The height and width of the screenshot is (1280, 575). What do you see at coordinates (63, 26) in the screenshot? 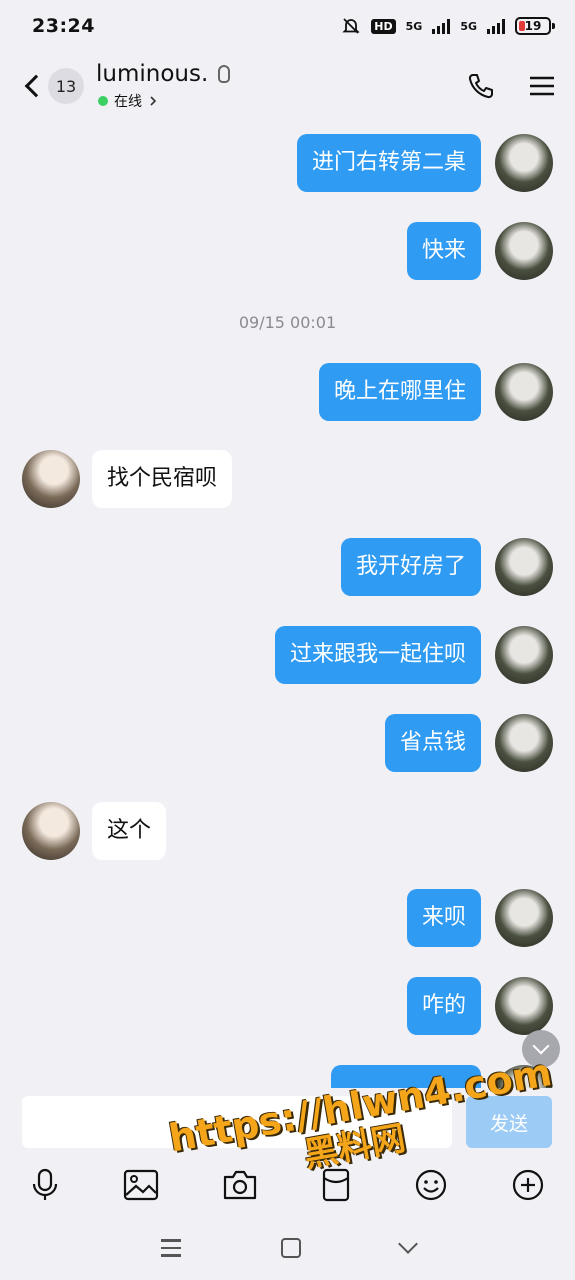
I see `status-time: 23:24` at bounding box center [63, 26].